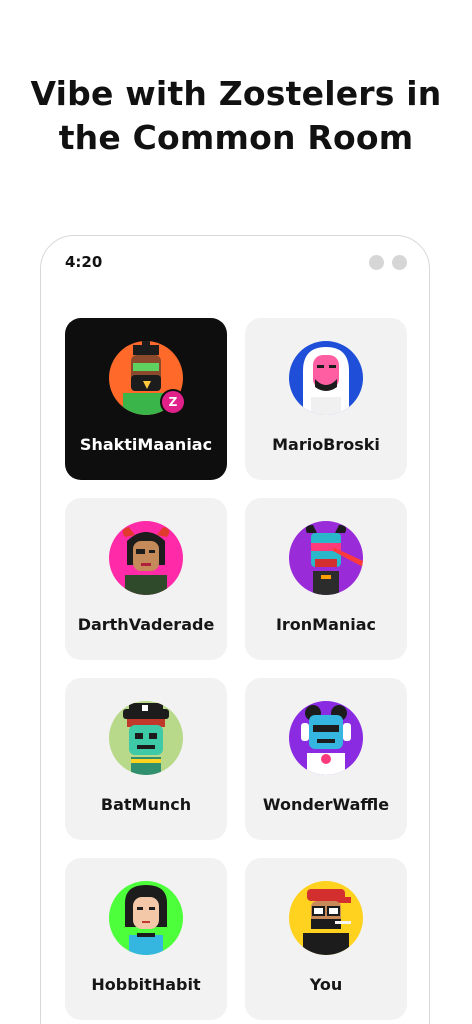  Describe the element at coordinates (146, 399) in the screenshot. I see `member-card: Z ShaktiMaaniac` at that location.